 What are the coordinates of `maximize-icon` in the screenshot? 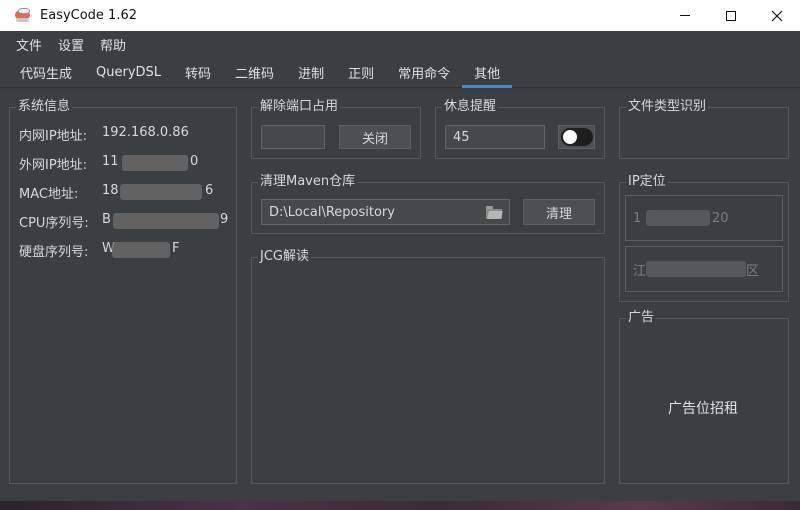 It's located at (731, 15).